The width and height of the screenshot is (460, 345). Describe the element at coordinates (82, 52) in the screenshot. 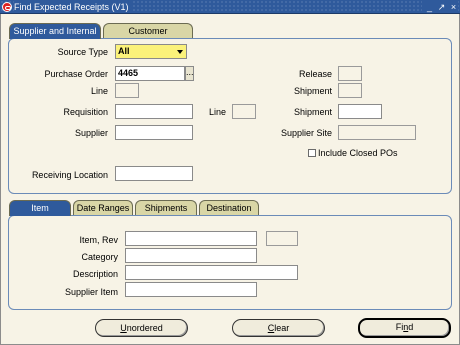

I see `source-type-label: Source Type` at that location.